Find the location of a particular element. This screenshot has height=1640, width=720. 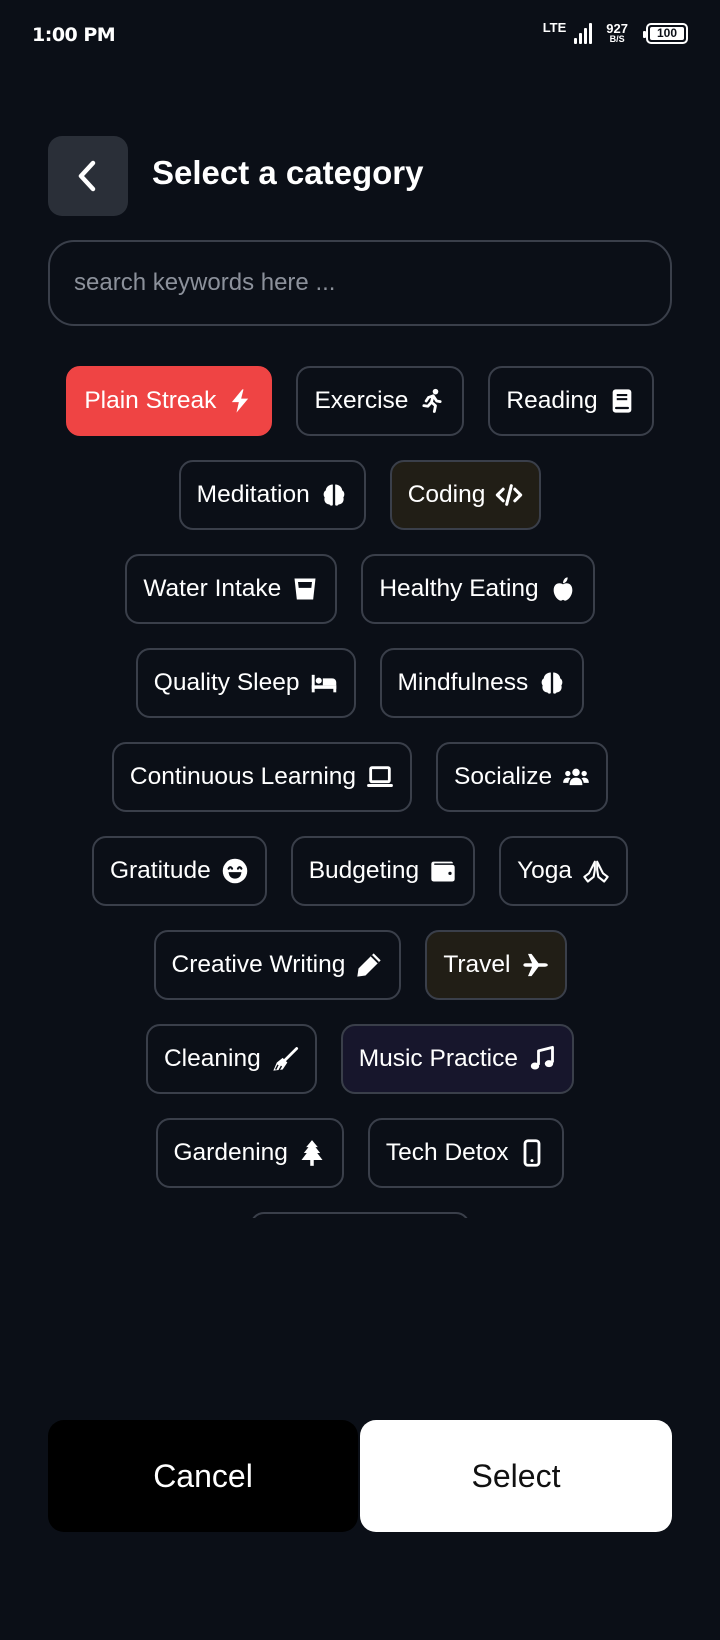

chevron-left-icon is located at coordinates (87, 176).